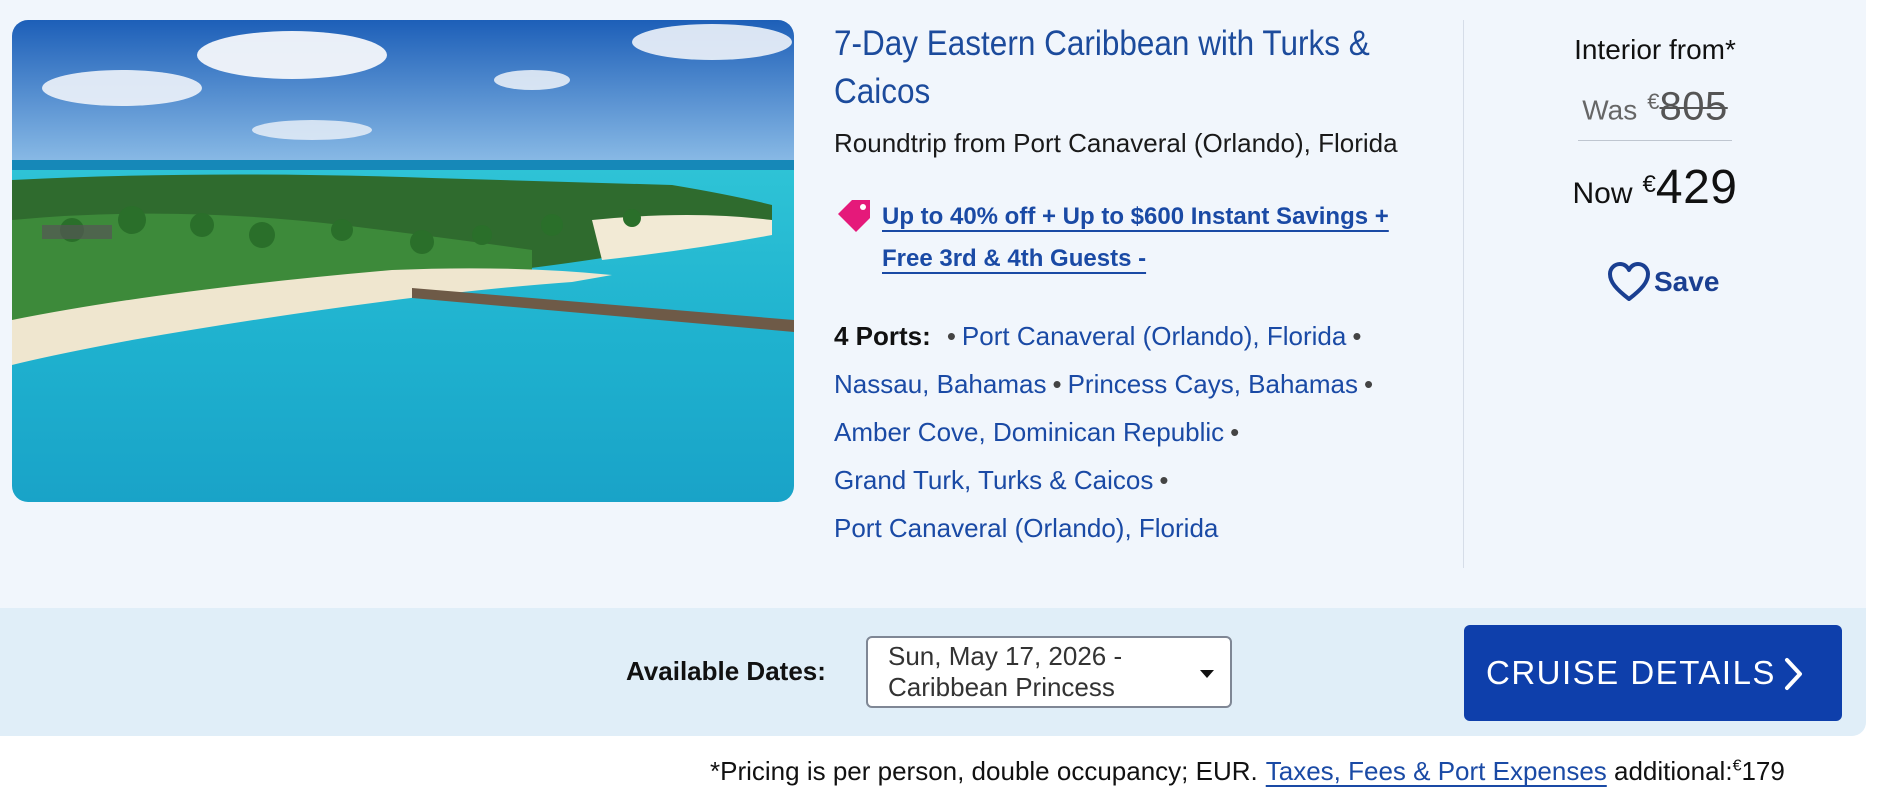 The height and width of the screenshot is (800, 1879). Describe the element at coordinates (1213, 384) in the screenshot. I see `port-link: Princess Cays, Bahamas` at that location.